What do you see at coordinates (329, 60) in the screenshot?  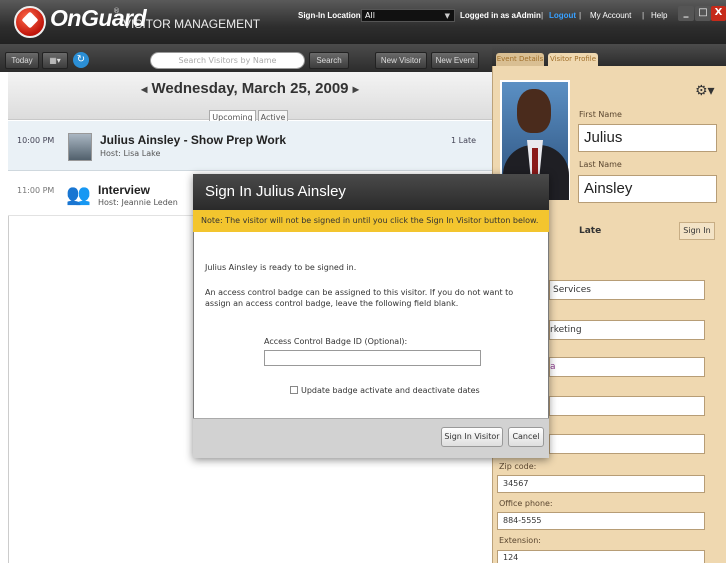 I see `search-button: Search` at bounding box center [329, 60].